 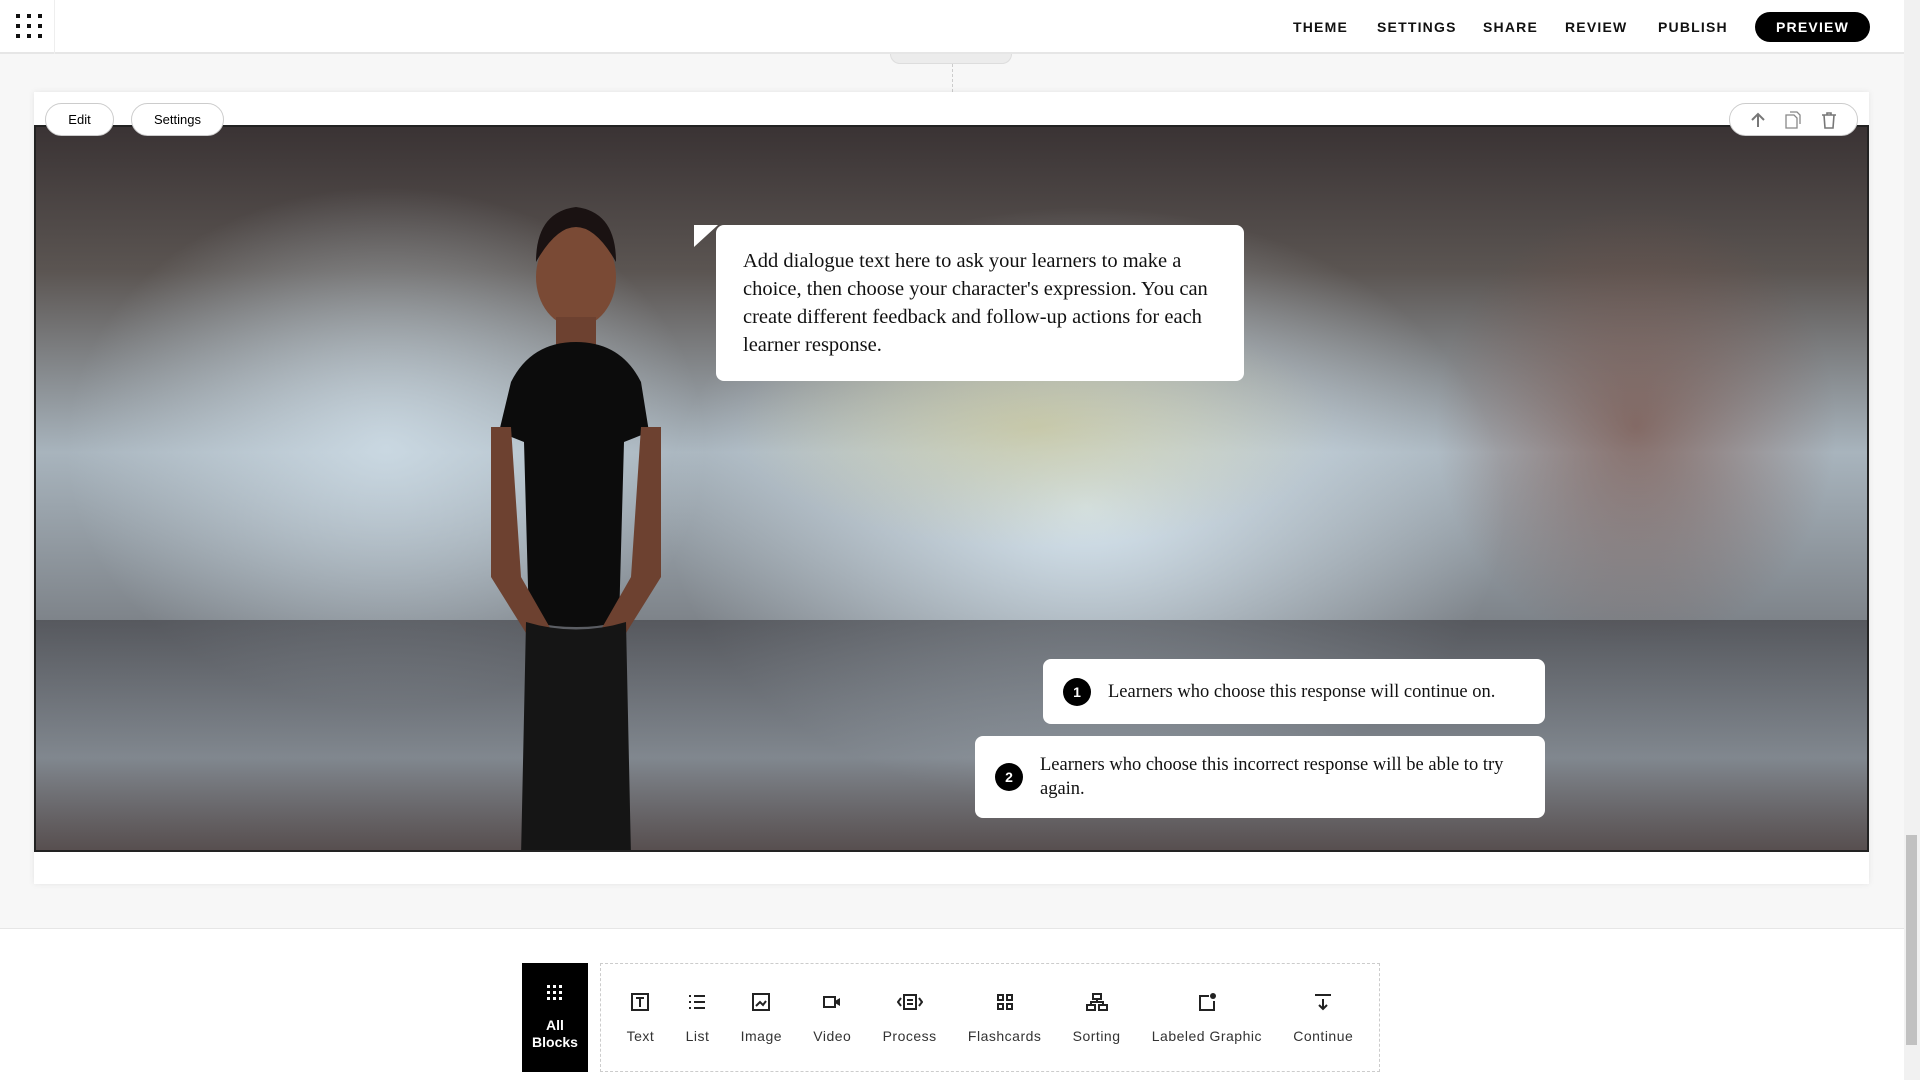 What do you see at coordinates (1320, 27) in the screenshot?
I see `nav-theme: THEME` at bounding box center [1320, 27].